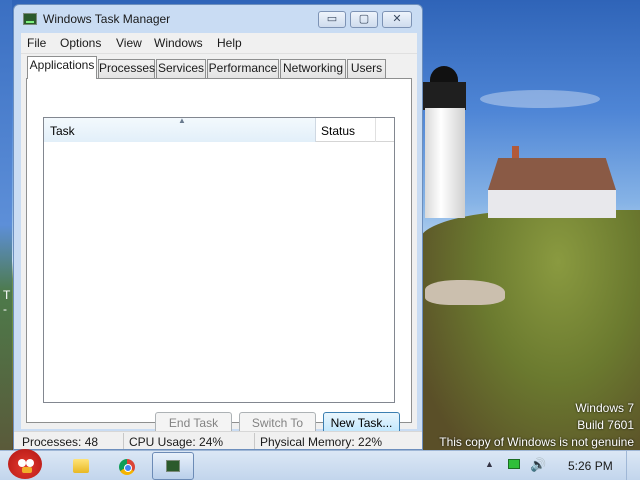  I want to click on bird-beak, so click(27, 470).